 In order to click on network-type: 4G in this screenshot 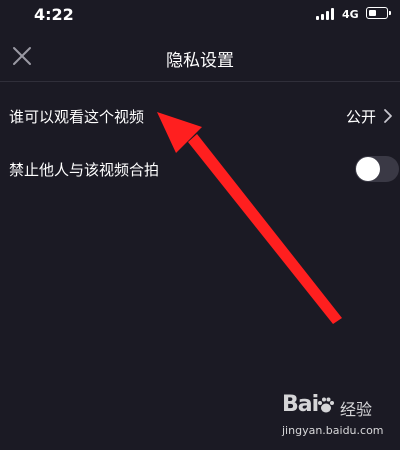, I will do `click(350, 14)`.